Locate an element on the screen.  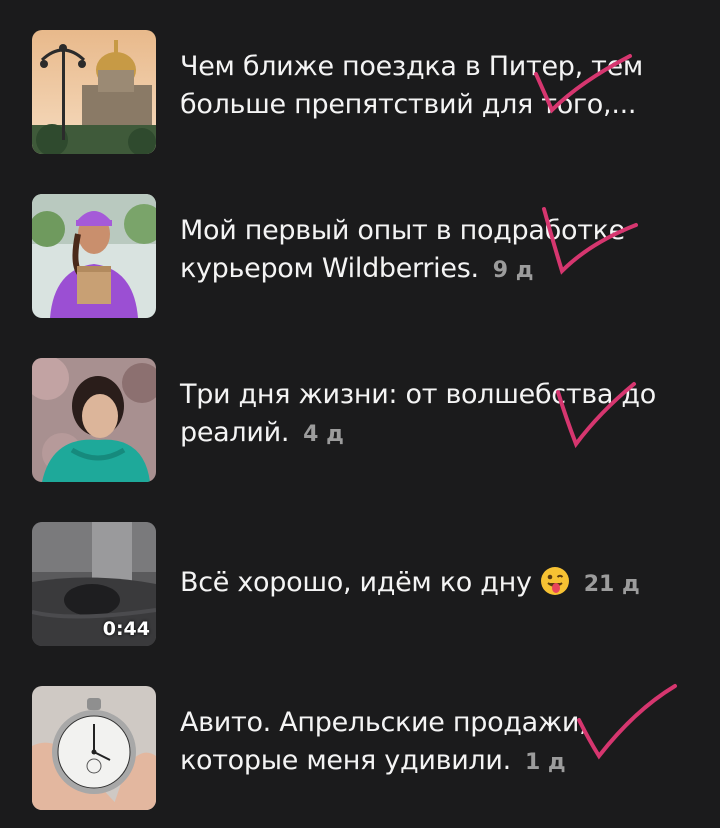
item-age: 9 д is located at coordinates (513, 270).